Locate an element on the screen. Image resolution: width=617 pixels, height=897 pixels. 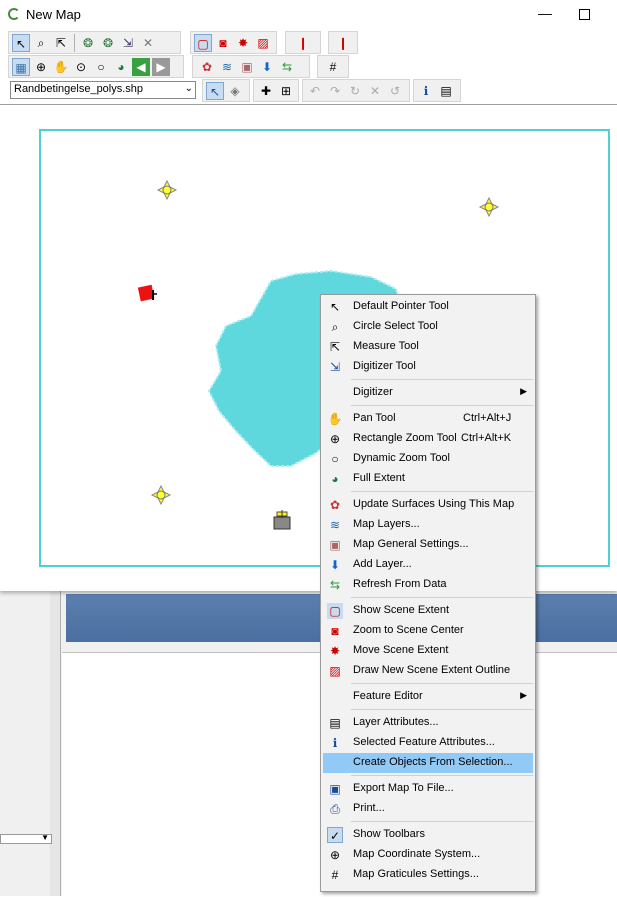
menu-label: Dynamic Zoom Tool is located at coordinates (401, 458).